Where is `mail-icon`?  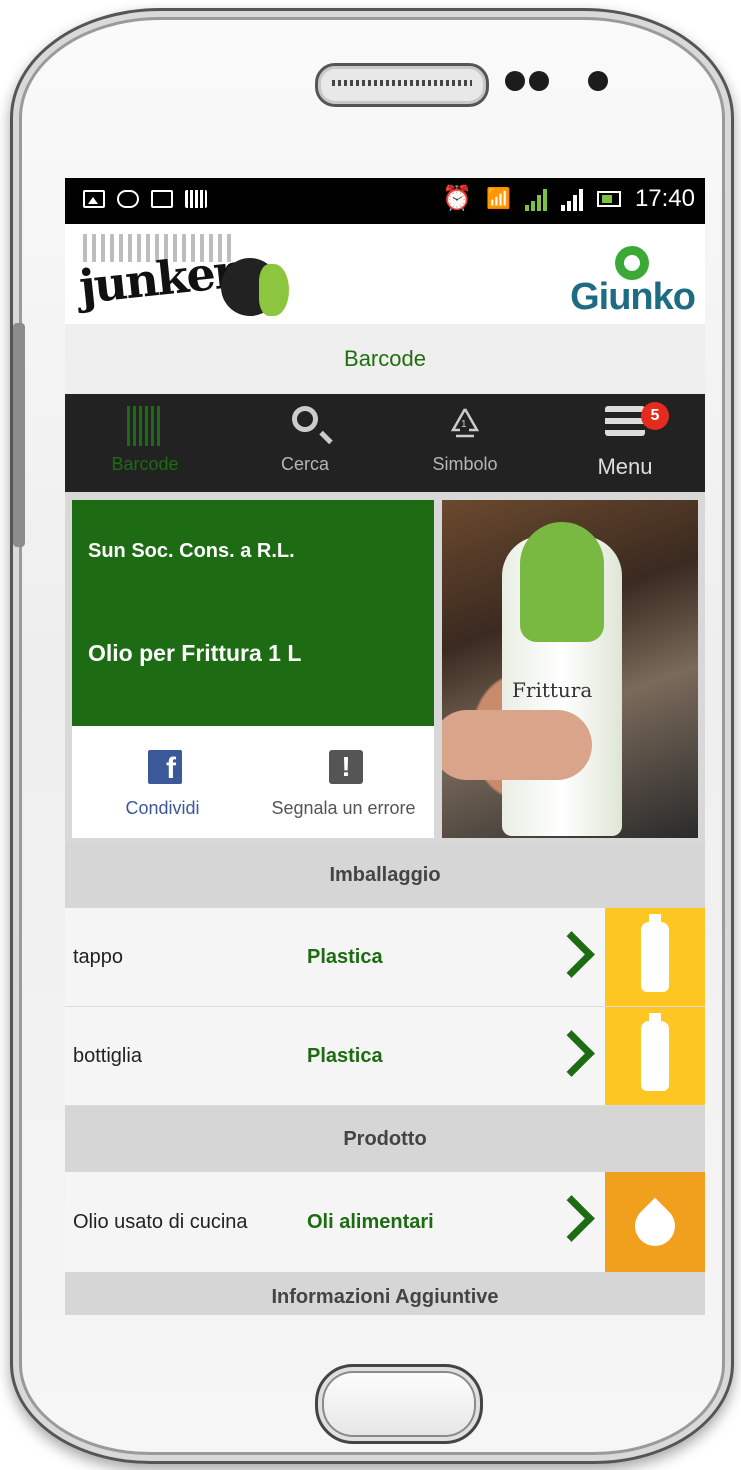 mail-icon is located at coordinates (162, 199).